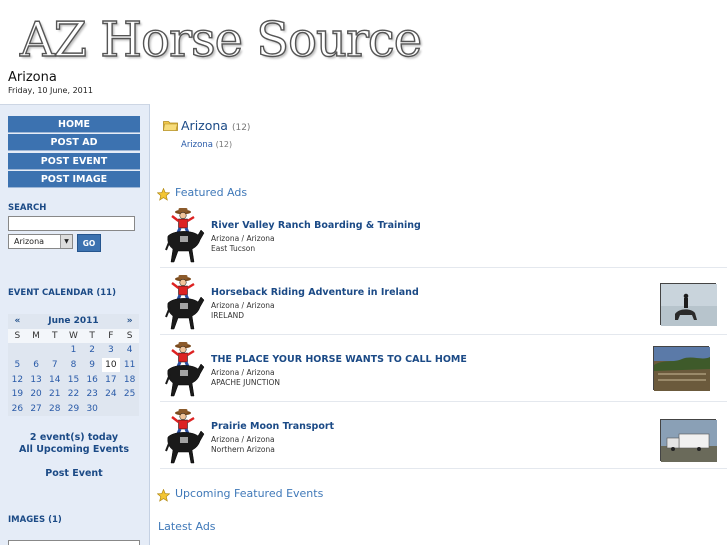 Image resolution: width=727 pixels, height=545 pixels. Describe the element at coordinates (129, 350) in the screenshot. I see `calendar-day: 4` at that location.